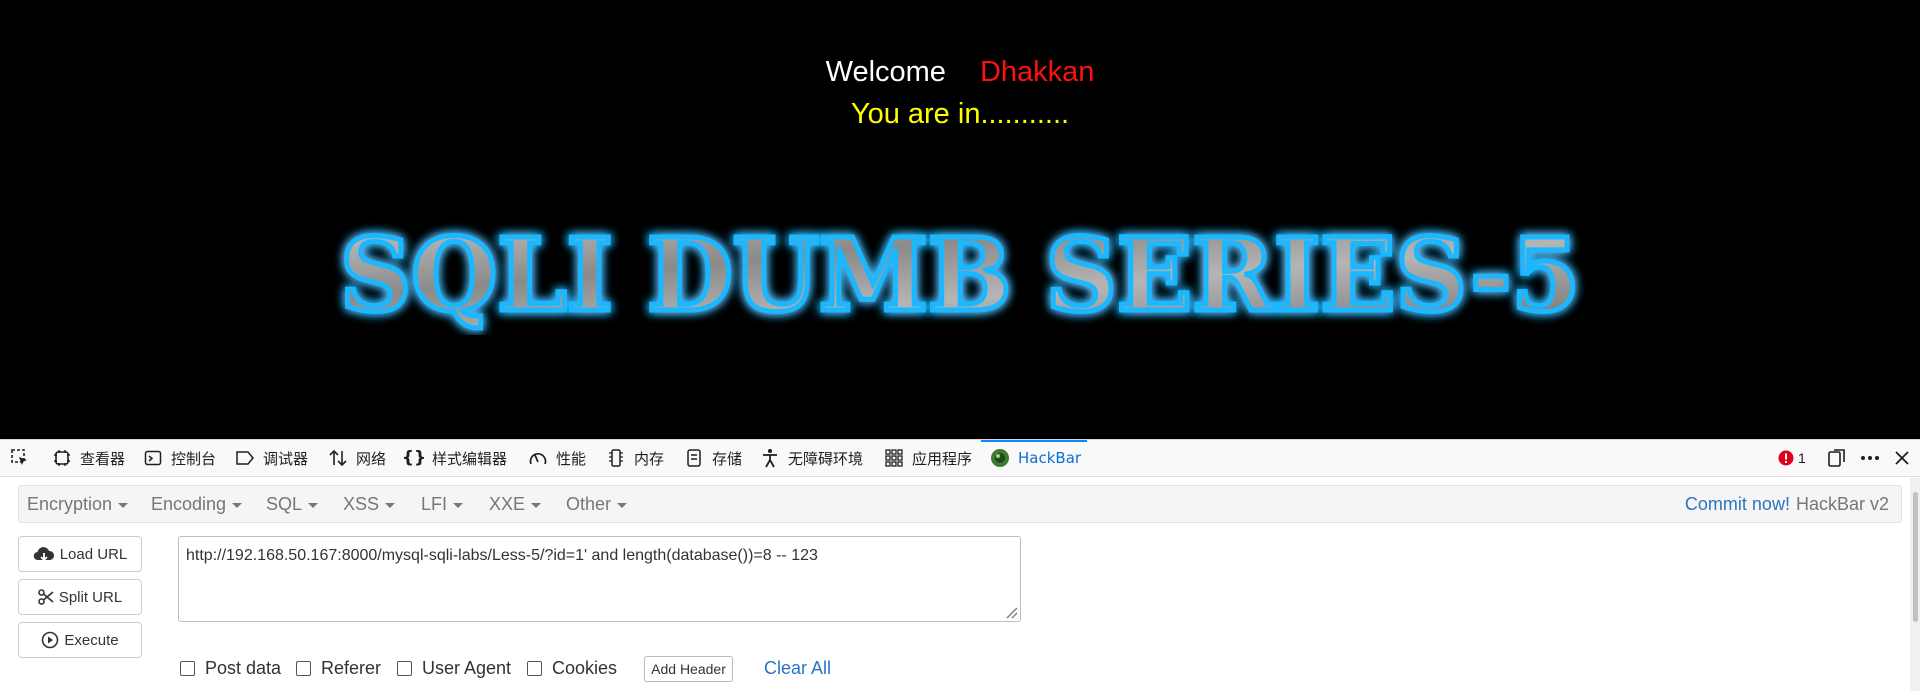  I want to click on menu-label: LFI, so click(434, 503).